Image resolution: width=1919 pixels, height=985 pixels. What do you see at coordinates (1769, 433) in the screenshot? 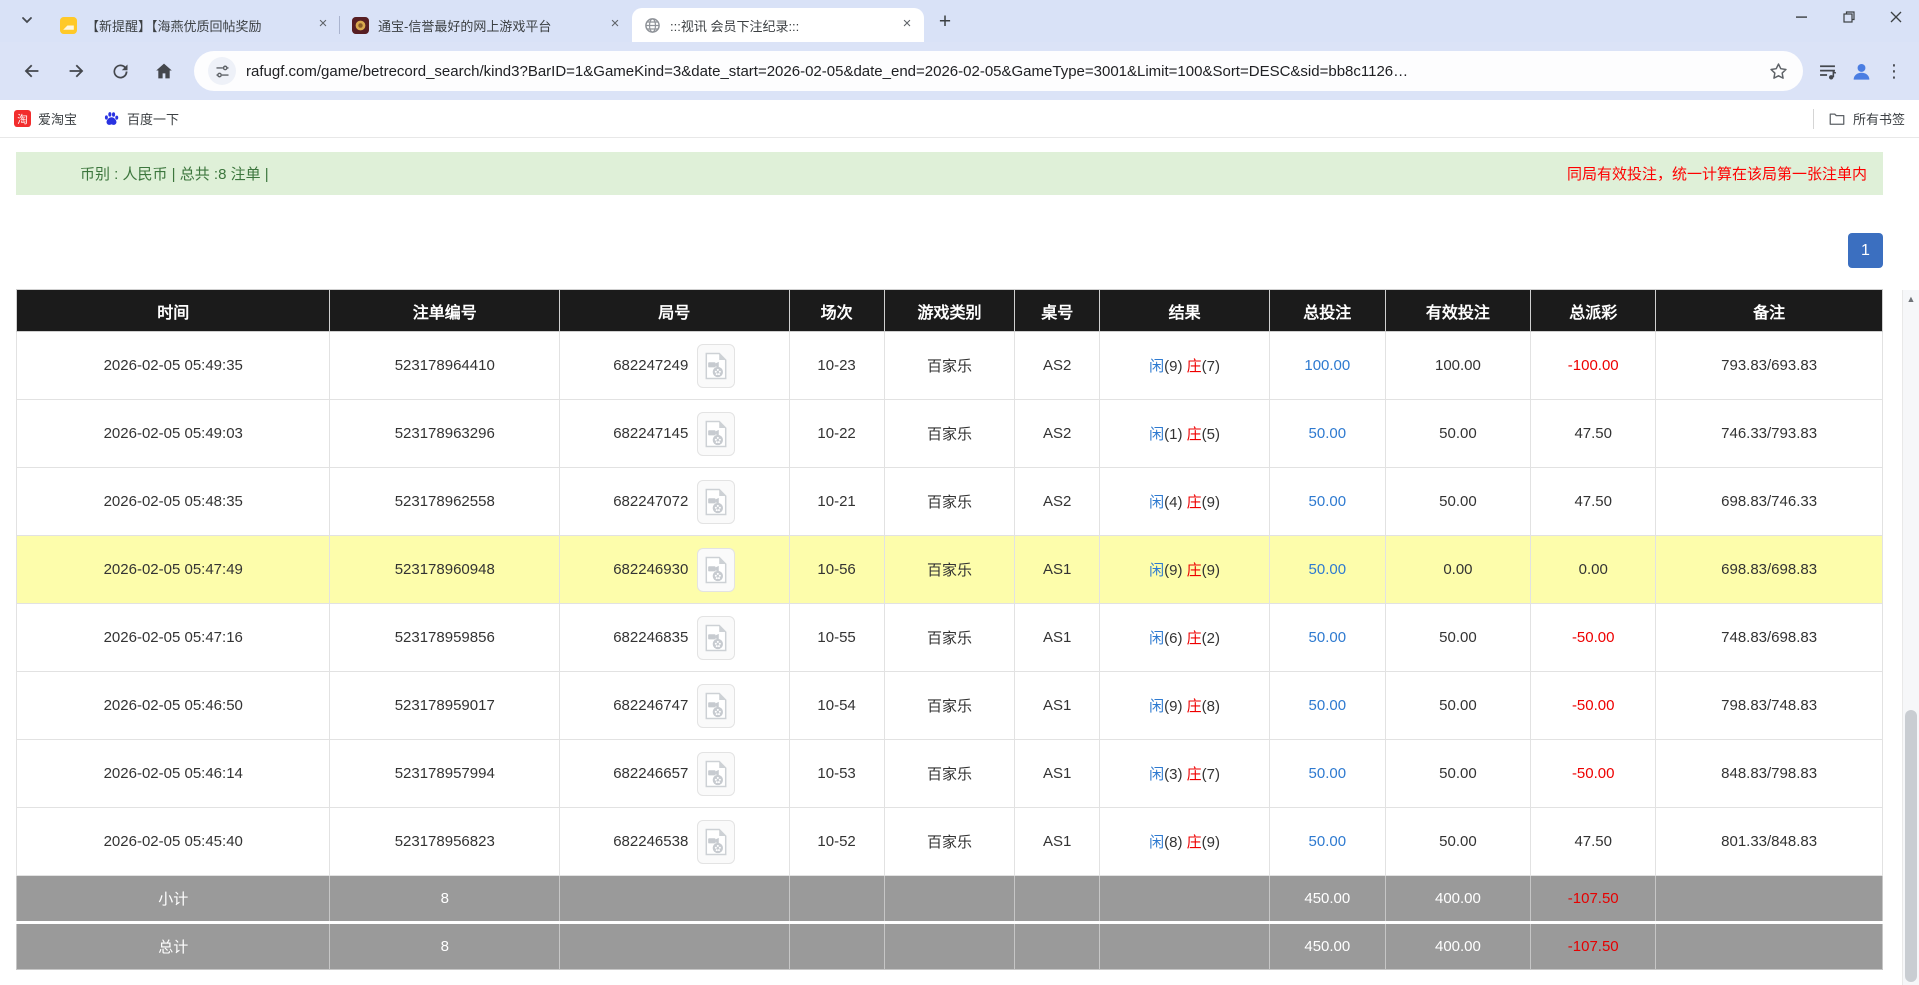
I see `cell-note: 746.33/793.83` at bounding box center [1769, 433].